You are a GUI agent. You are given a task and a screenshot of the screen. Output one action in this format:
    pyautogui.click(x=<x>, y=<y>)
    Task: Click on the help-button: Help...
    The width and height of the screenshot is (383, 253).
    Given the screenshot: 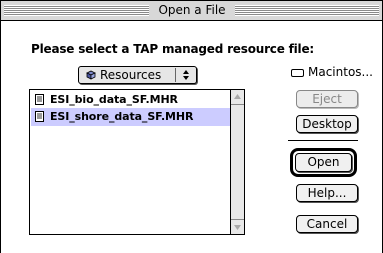 What is the action you would take?
    pyautogui.click(x=327, y=193)
    